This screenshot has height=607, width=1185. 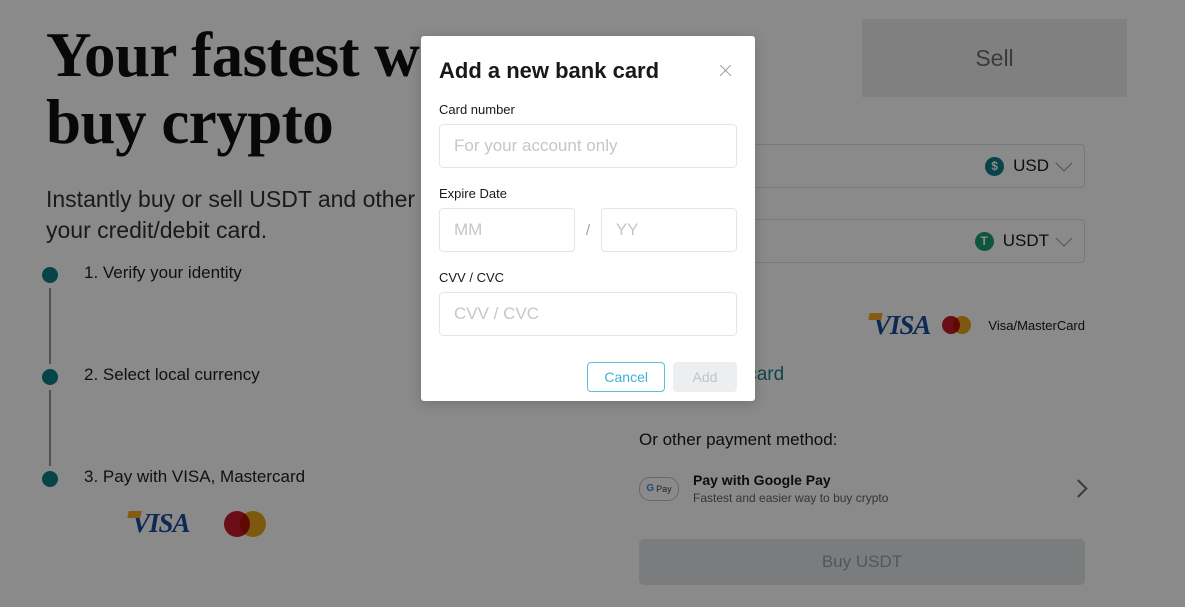 I want to click on cvv-label: CVV / CVC, so click(x=472, y=278).